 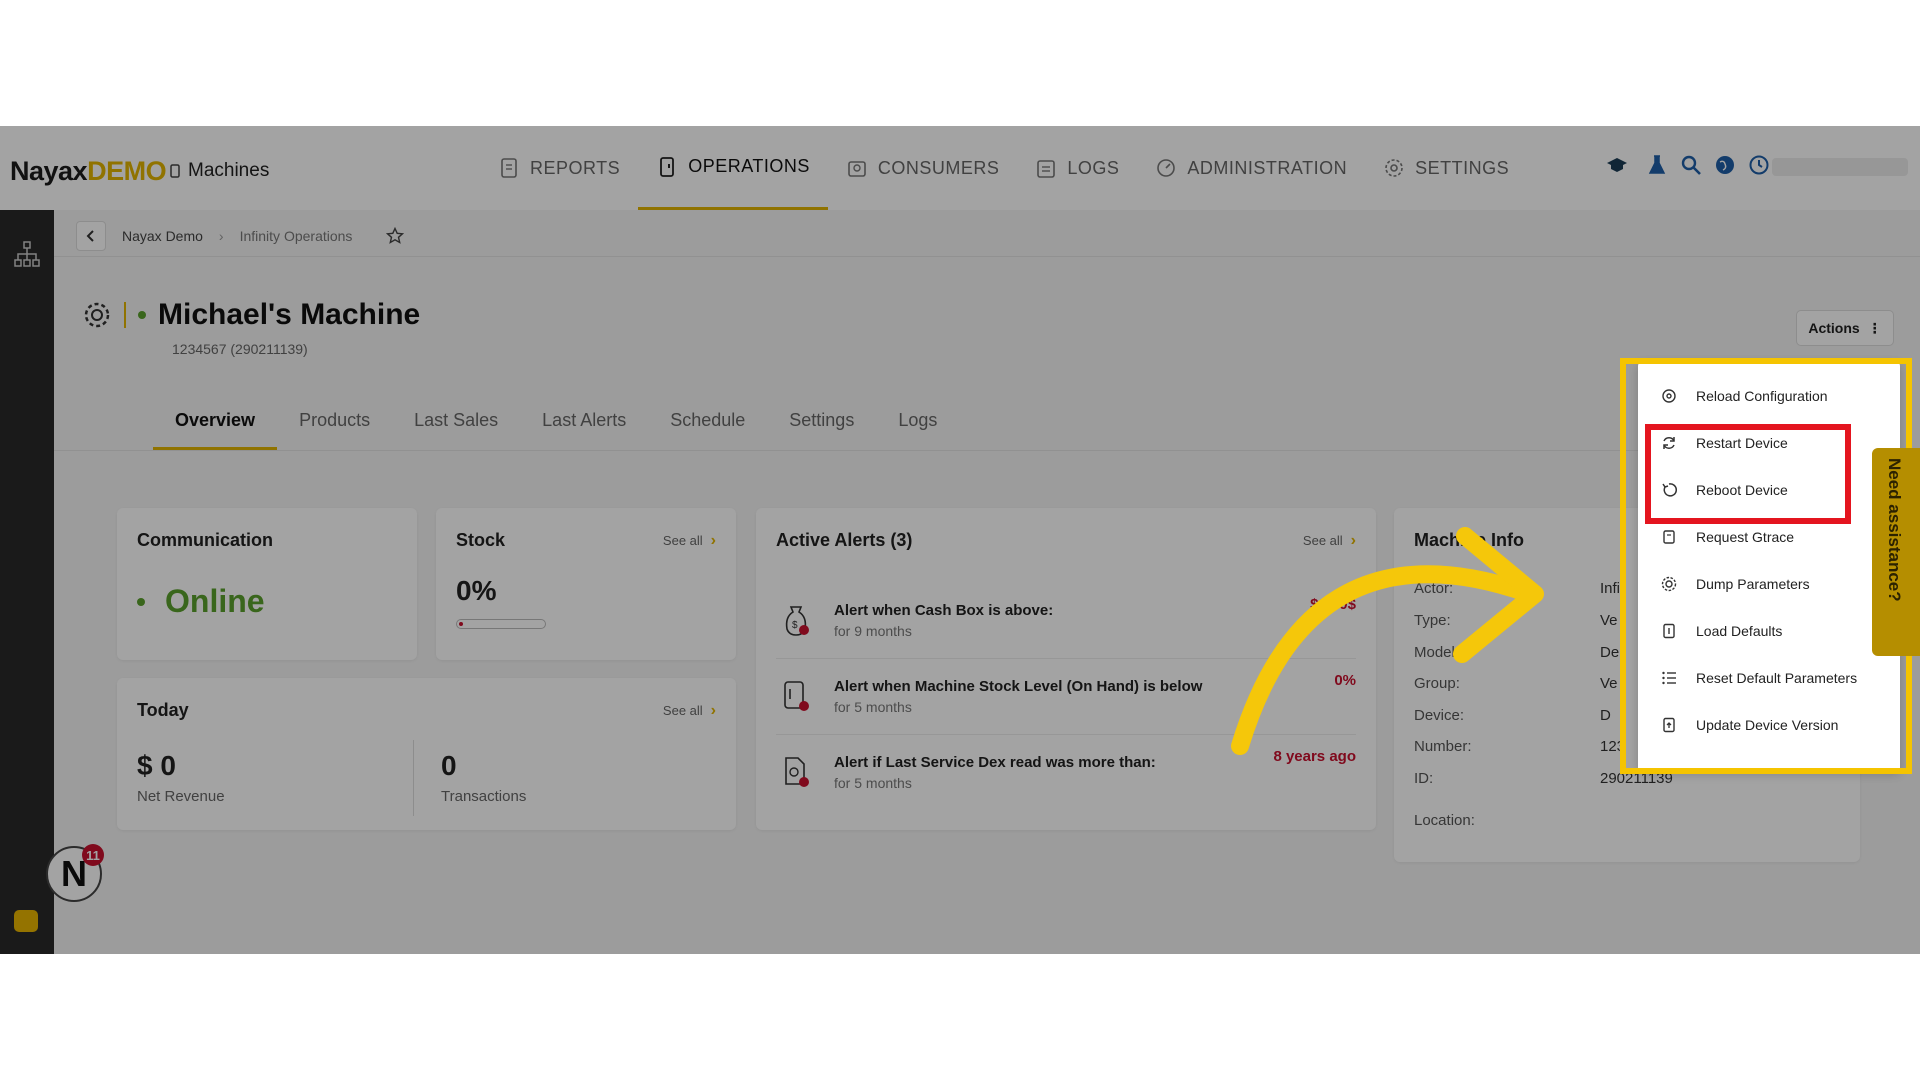 What do you see at coordinates (1766, 566) in the screenshot?
I see `highlight-box-yellow` at bounding box center [1766, 566].